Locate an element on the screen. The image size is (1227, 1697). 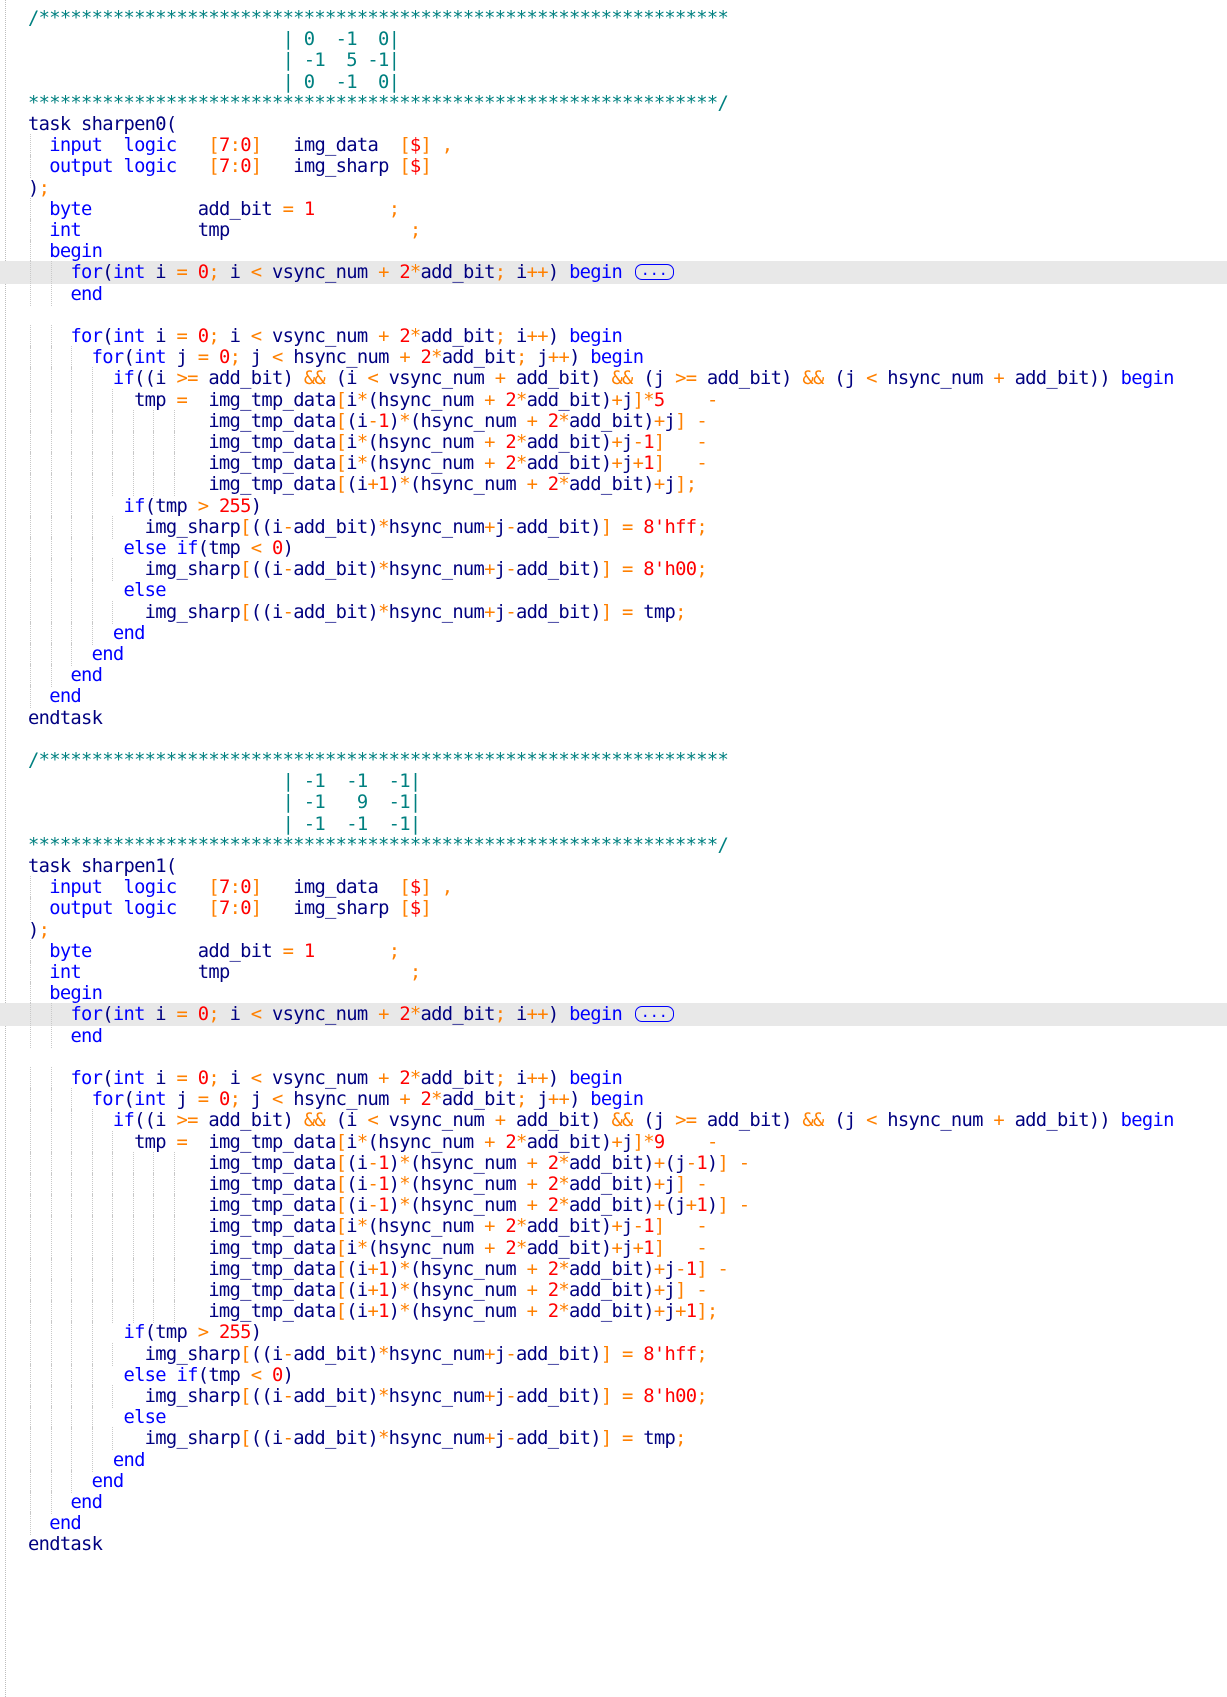
code-token: 1 is located at coordinates (648, 464).